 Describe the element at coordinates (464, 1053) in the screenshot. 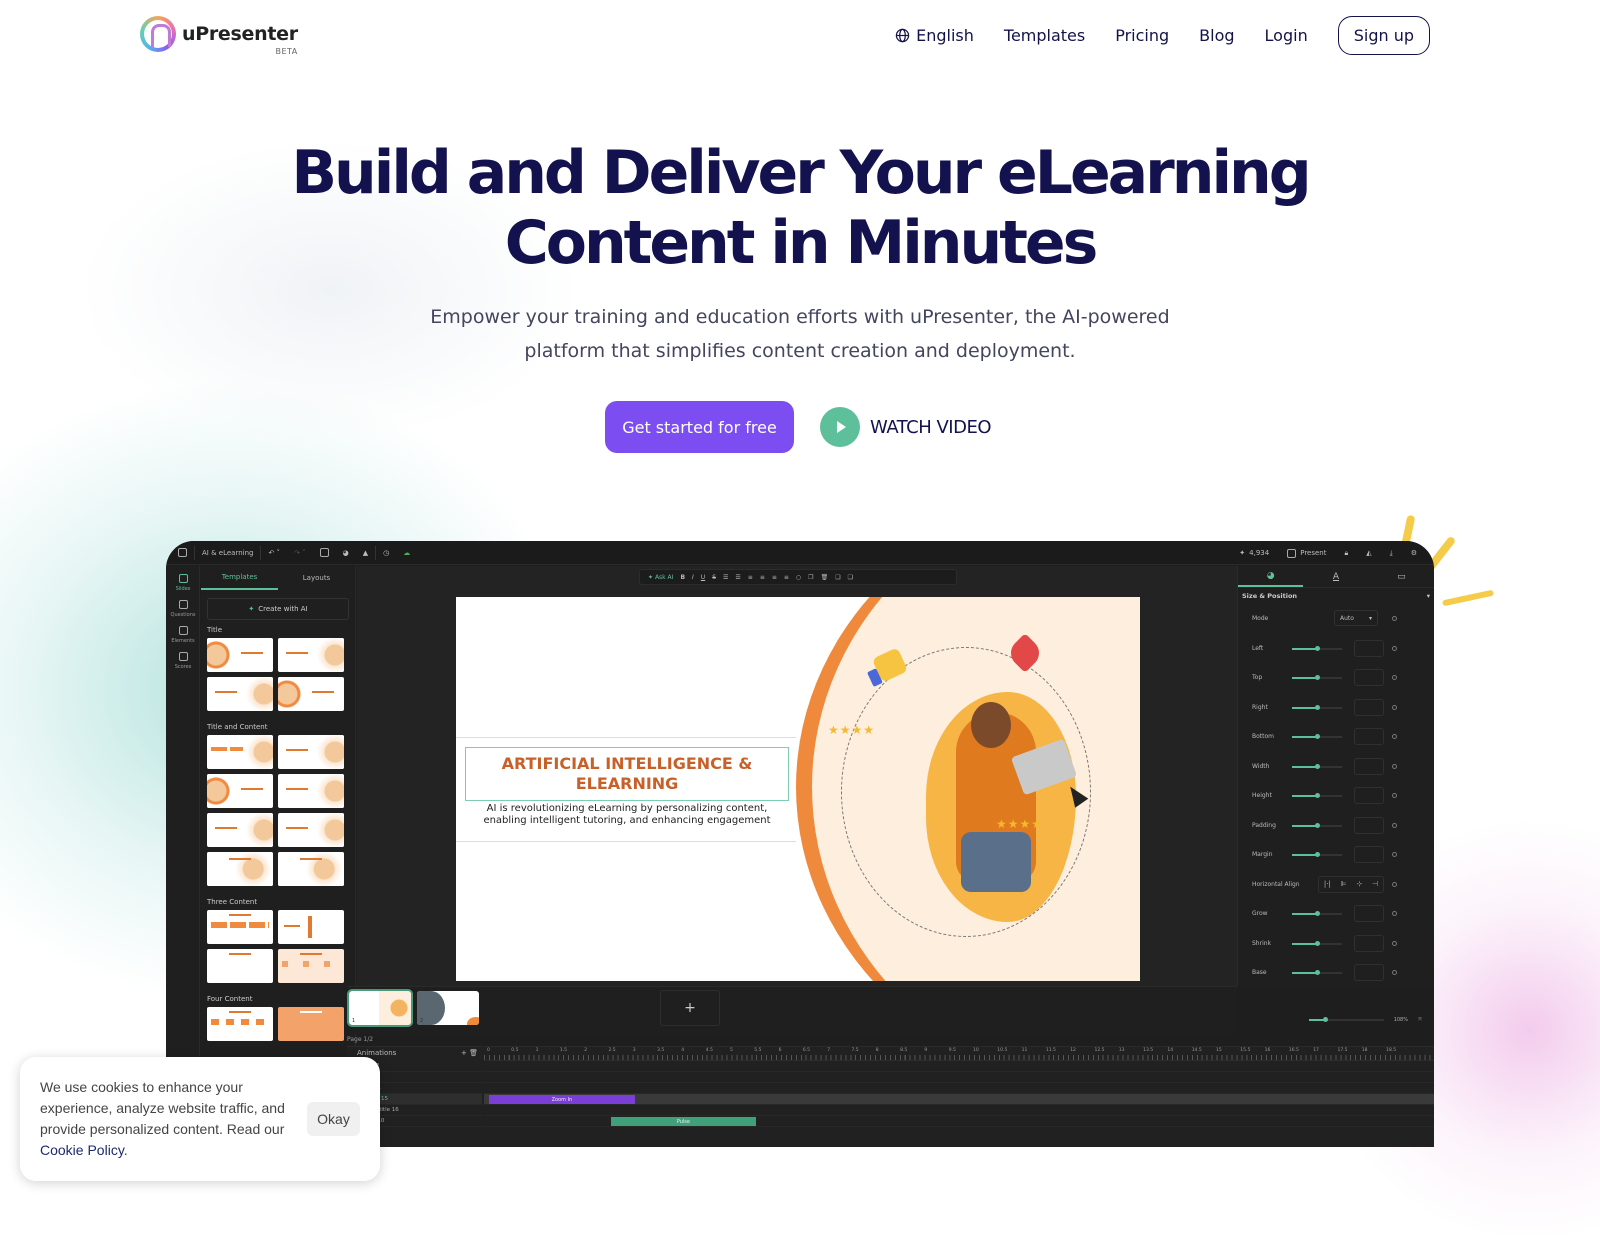

I see `add-animation-icon: +` at that location.